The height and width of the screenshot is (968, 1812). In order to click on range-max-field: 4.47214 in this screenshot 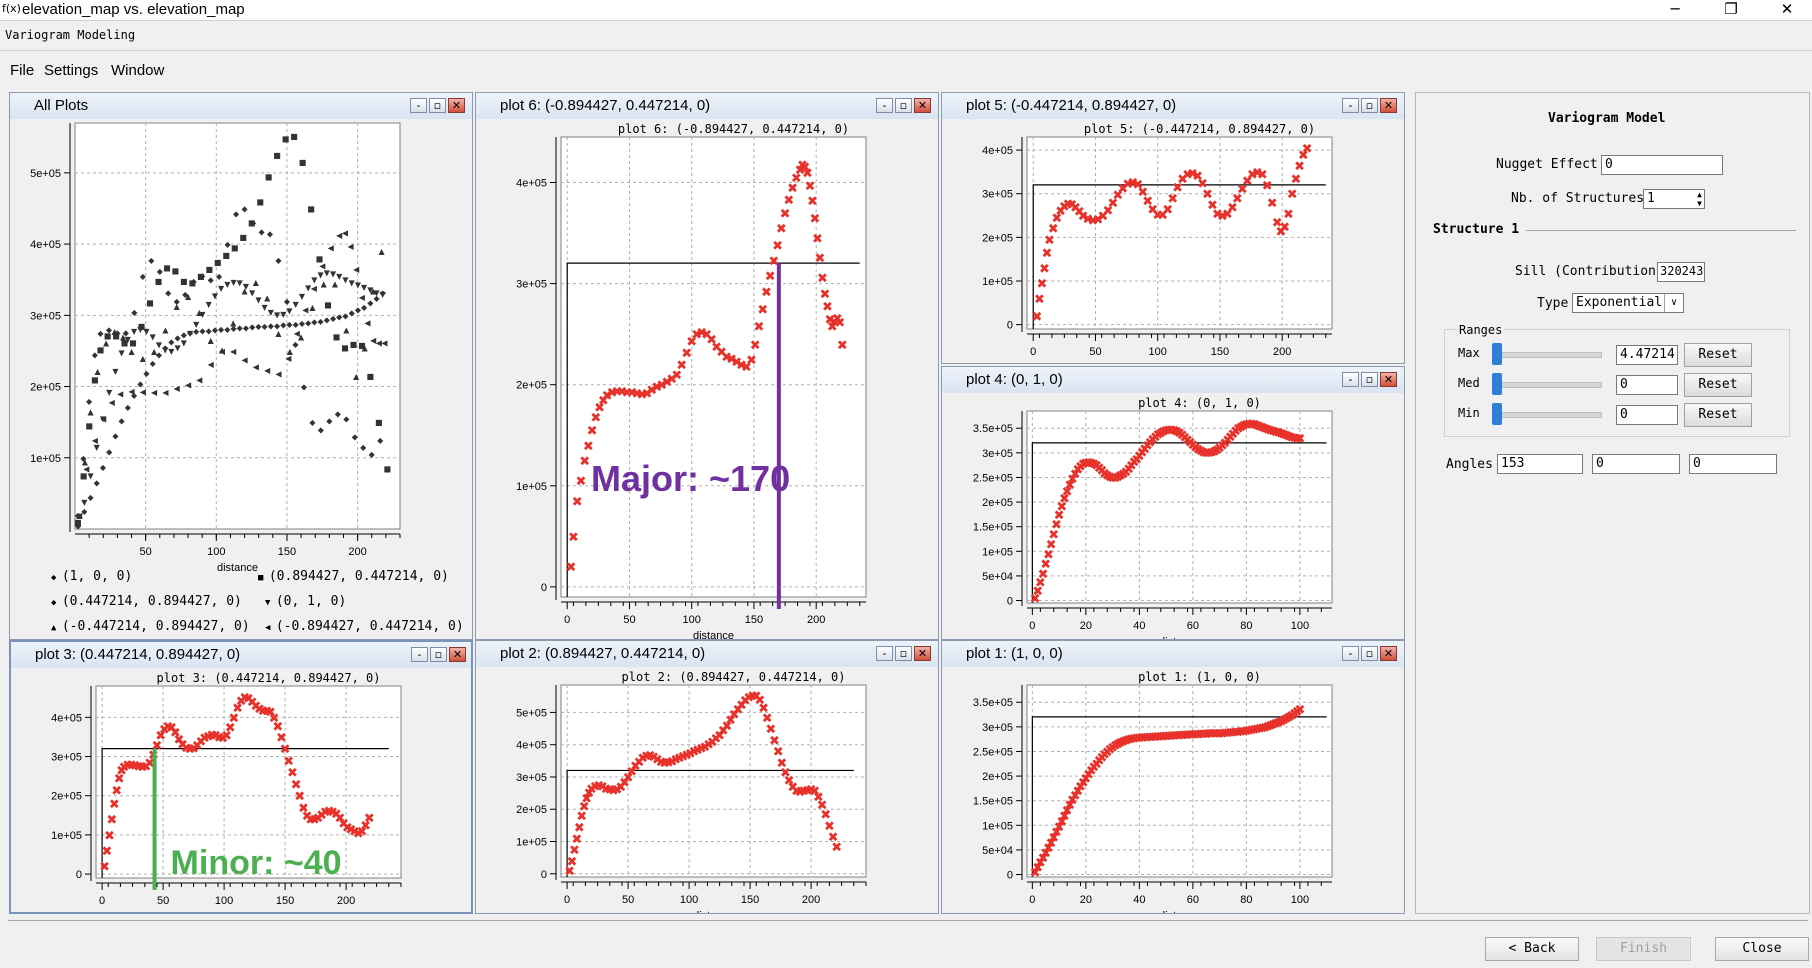, I will do `click(1647, 355)`.